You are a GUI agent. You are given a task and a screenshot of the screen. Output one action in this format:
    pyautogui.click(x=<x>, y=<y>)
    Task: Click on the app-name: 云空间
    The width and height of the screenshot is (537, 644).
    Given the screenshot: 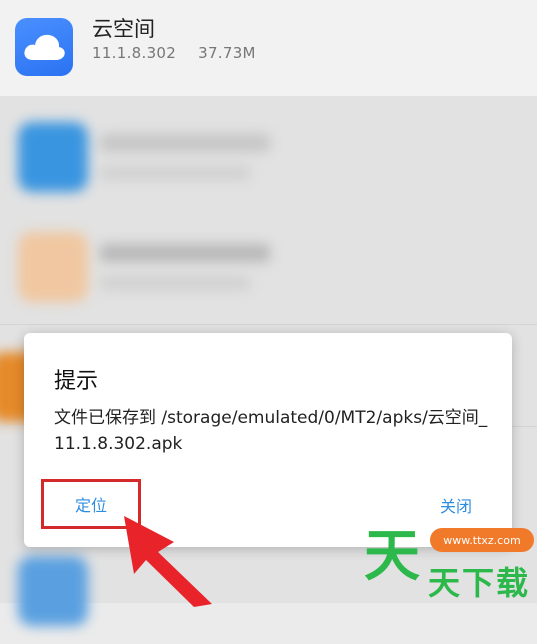 What is the action you would take?
    pyautogui.click(x=123, y=29)
    